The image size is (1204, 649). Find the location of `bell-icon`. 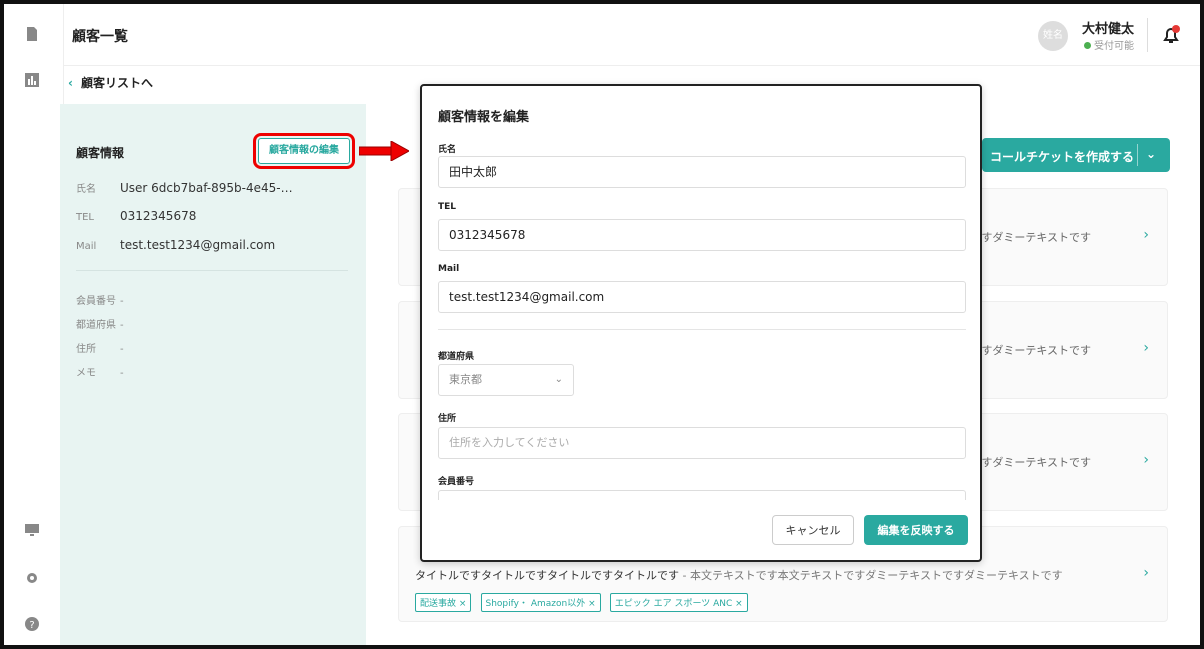

bell-icon is located at coordinates (1171, 35).